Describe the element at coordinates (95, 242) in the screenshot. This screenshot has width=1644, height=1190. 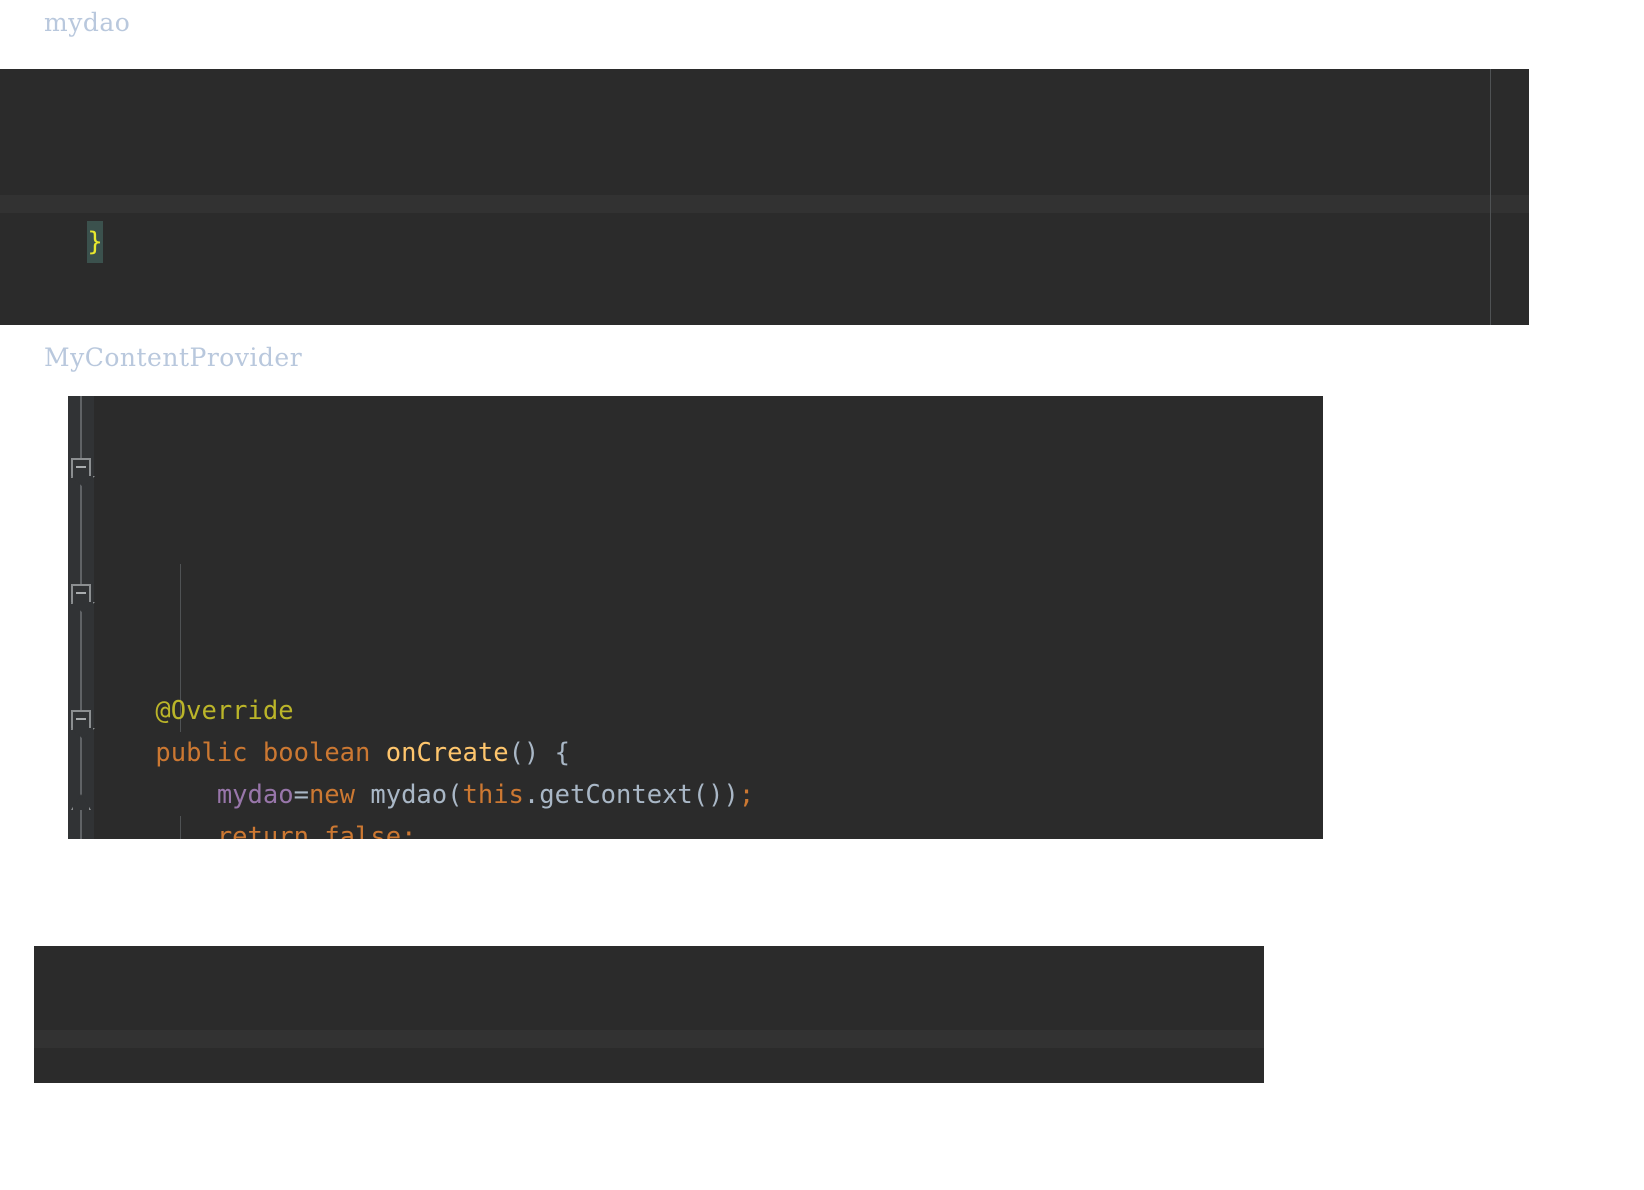
I see `partial-closing-brace: }` at that location.